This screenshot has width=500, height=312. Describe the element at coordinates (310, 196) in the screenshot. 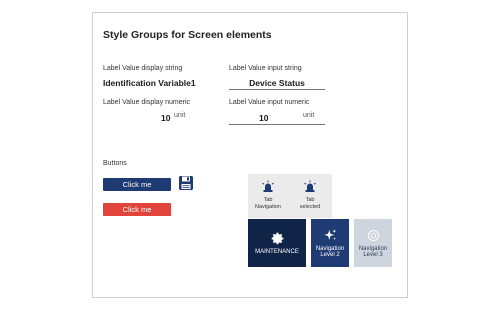

I see `tab-selected: Tab selected` at that location.